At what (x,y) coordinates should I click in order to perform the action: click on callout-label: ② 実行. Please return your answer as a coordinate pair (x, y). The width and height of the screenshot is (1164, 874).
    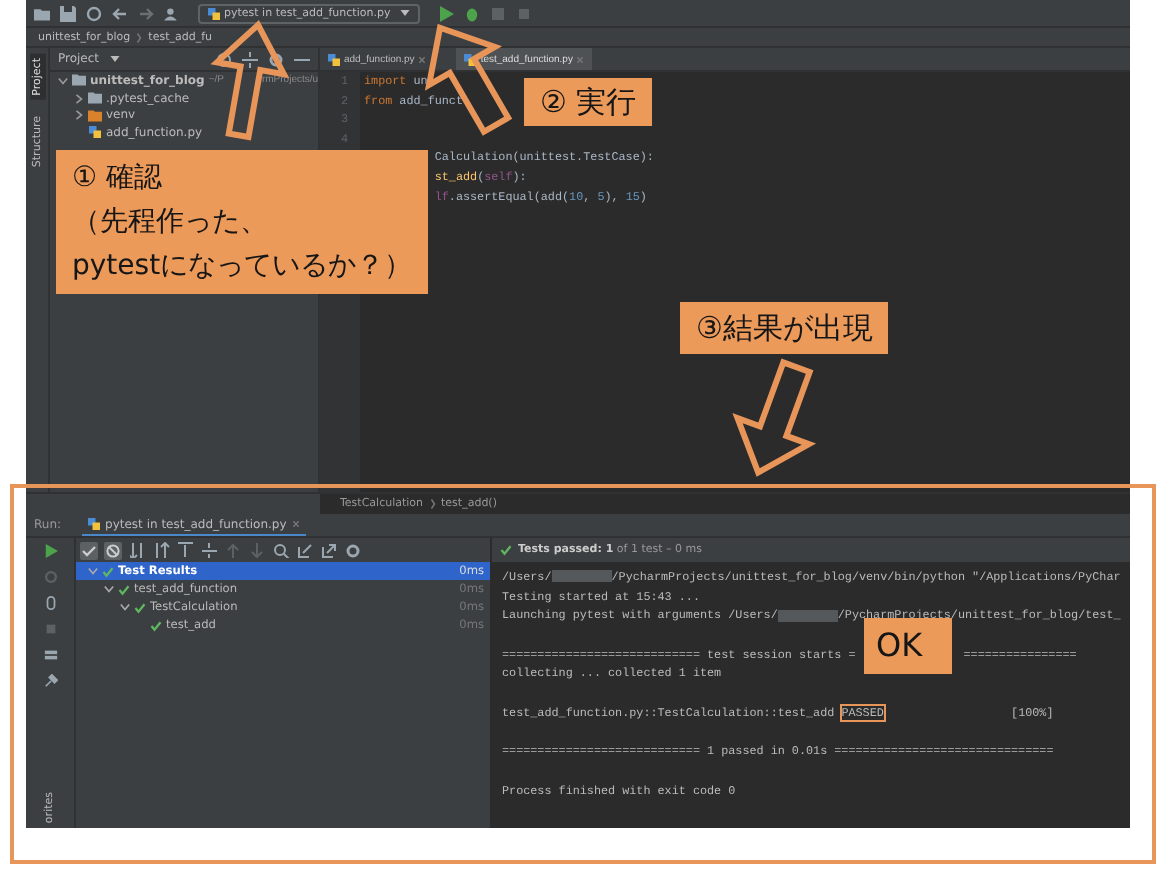
    Looking at the image, I should click on (588, 102).